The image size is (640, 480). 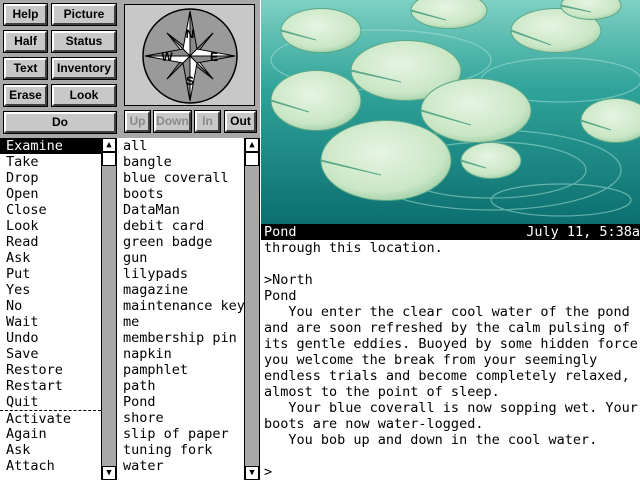 What do you see at coordinates (50, 434) in the screenshot?
I see `verb-item: Again` at bounding box center [50, 434].